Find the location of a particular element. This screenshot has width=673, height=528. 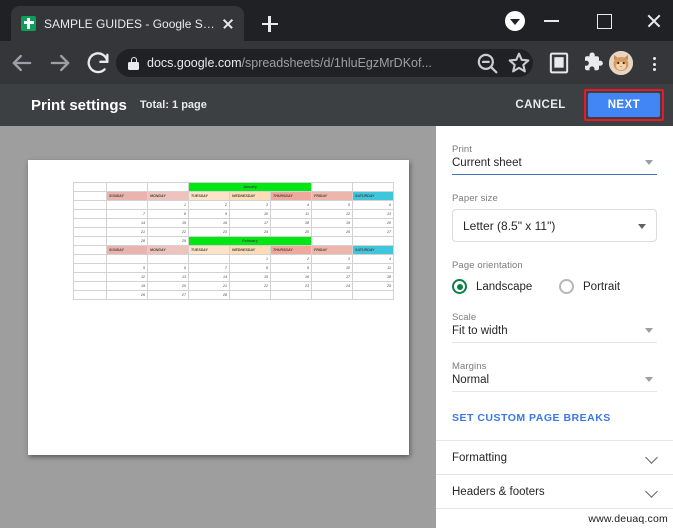

margins-value: Normal is located at coordinates (471, 380).